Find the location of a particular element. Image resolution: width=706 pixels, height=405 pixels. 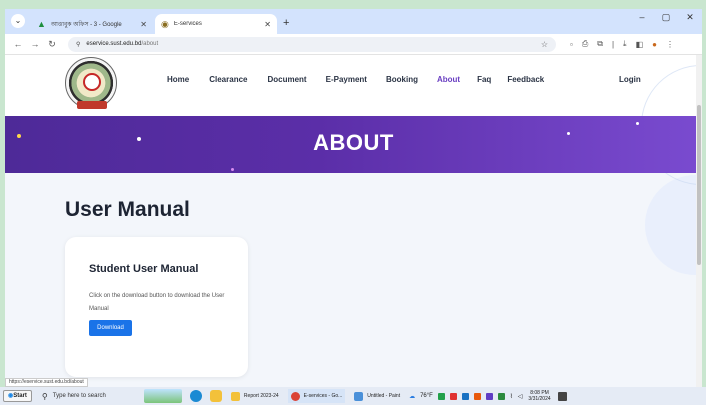

hero-banner: ABOUT is located at coordinates (353, 144).